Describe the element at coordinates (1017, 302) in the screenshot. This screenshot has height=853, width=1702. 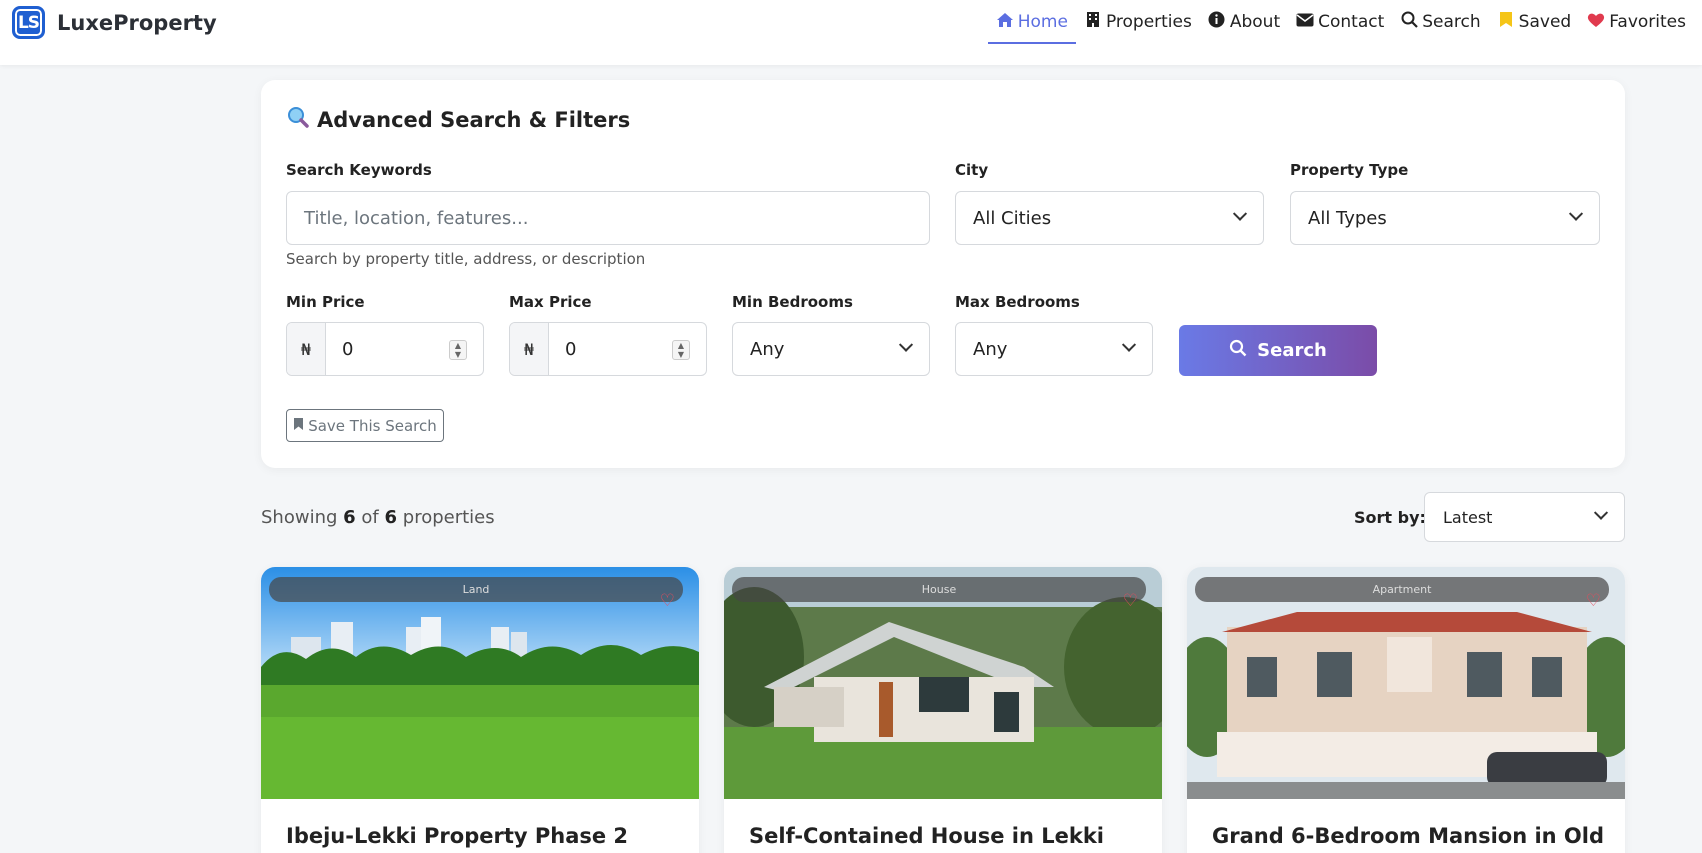
I see `max-bedrooms-label: Max Bedrooms` at that location.